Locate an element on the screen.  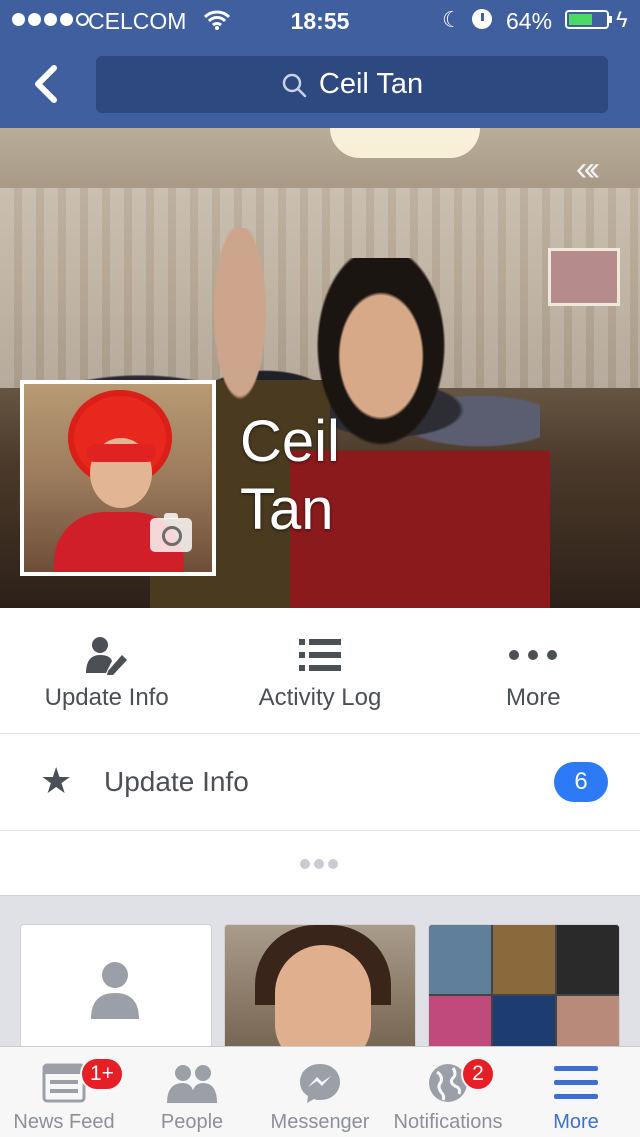
tab-more: More is located at coordinates (576, 1092).